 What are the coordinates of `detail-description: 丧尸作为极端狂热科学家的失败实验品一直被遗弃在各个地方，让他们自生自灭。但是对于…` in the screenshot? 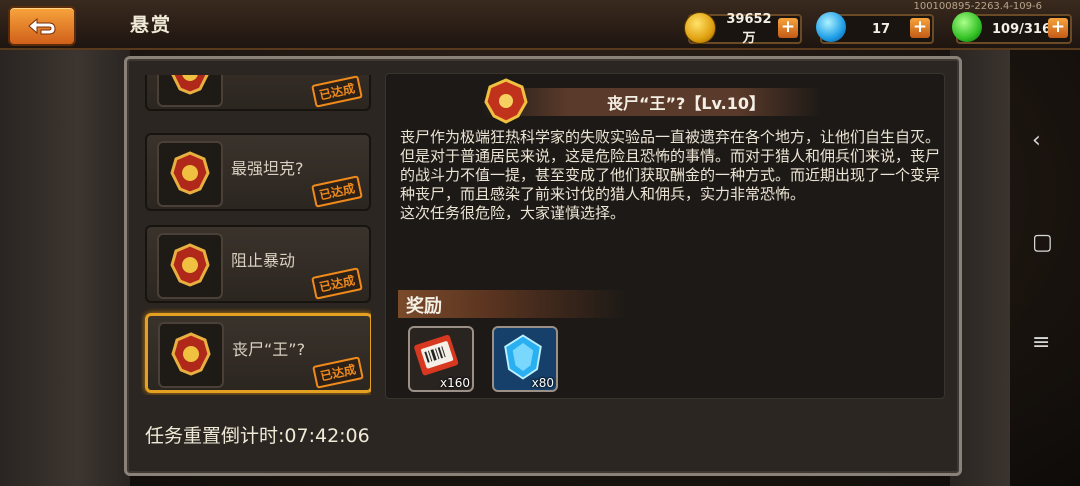 It's located at (670, 175).